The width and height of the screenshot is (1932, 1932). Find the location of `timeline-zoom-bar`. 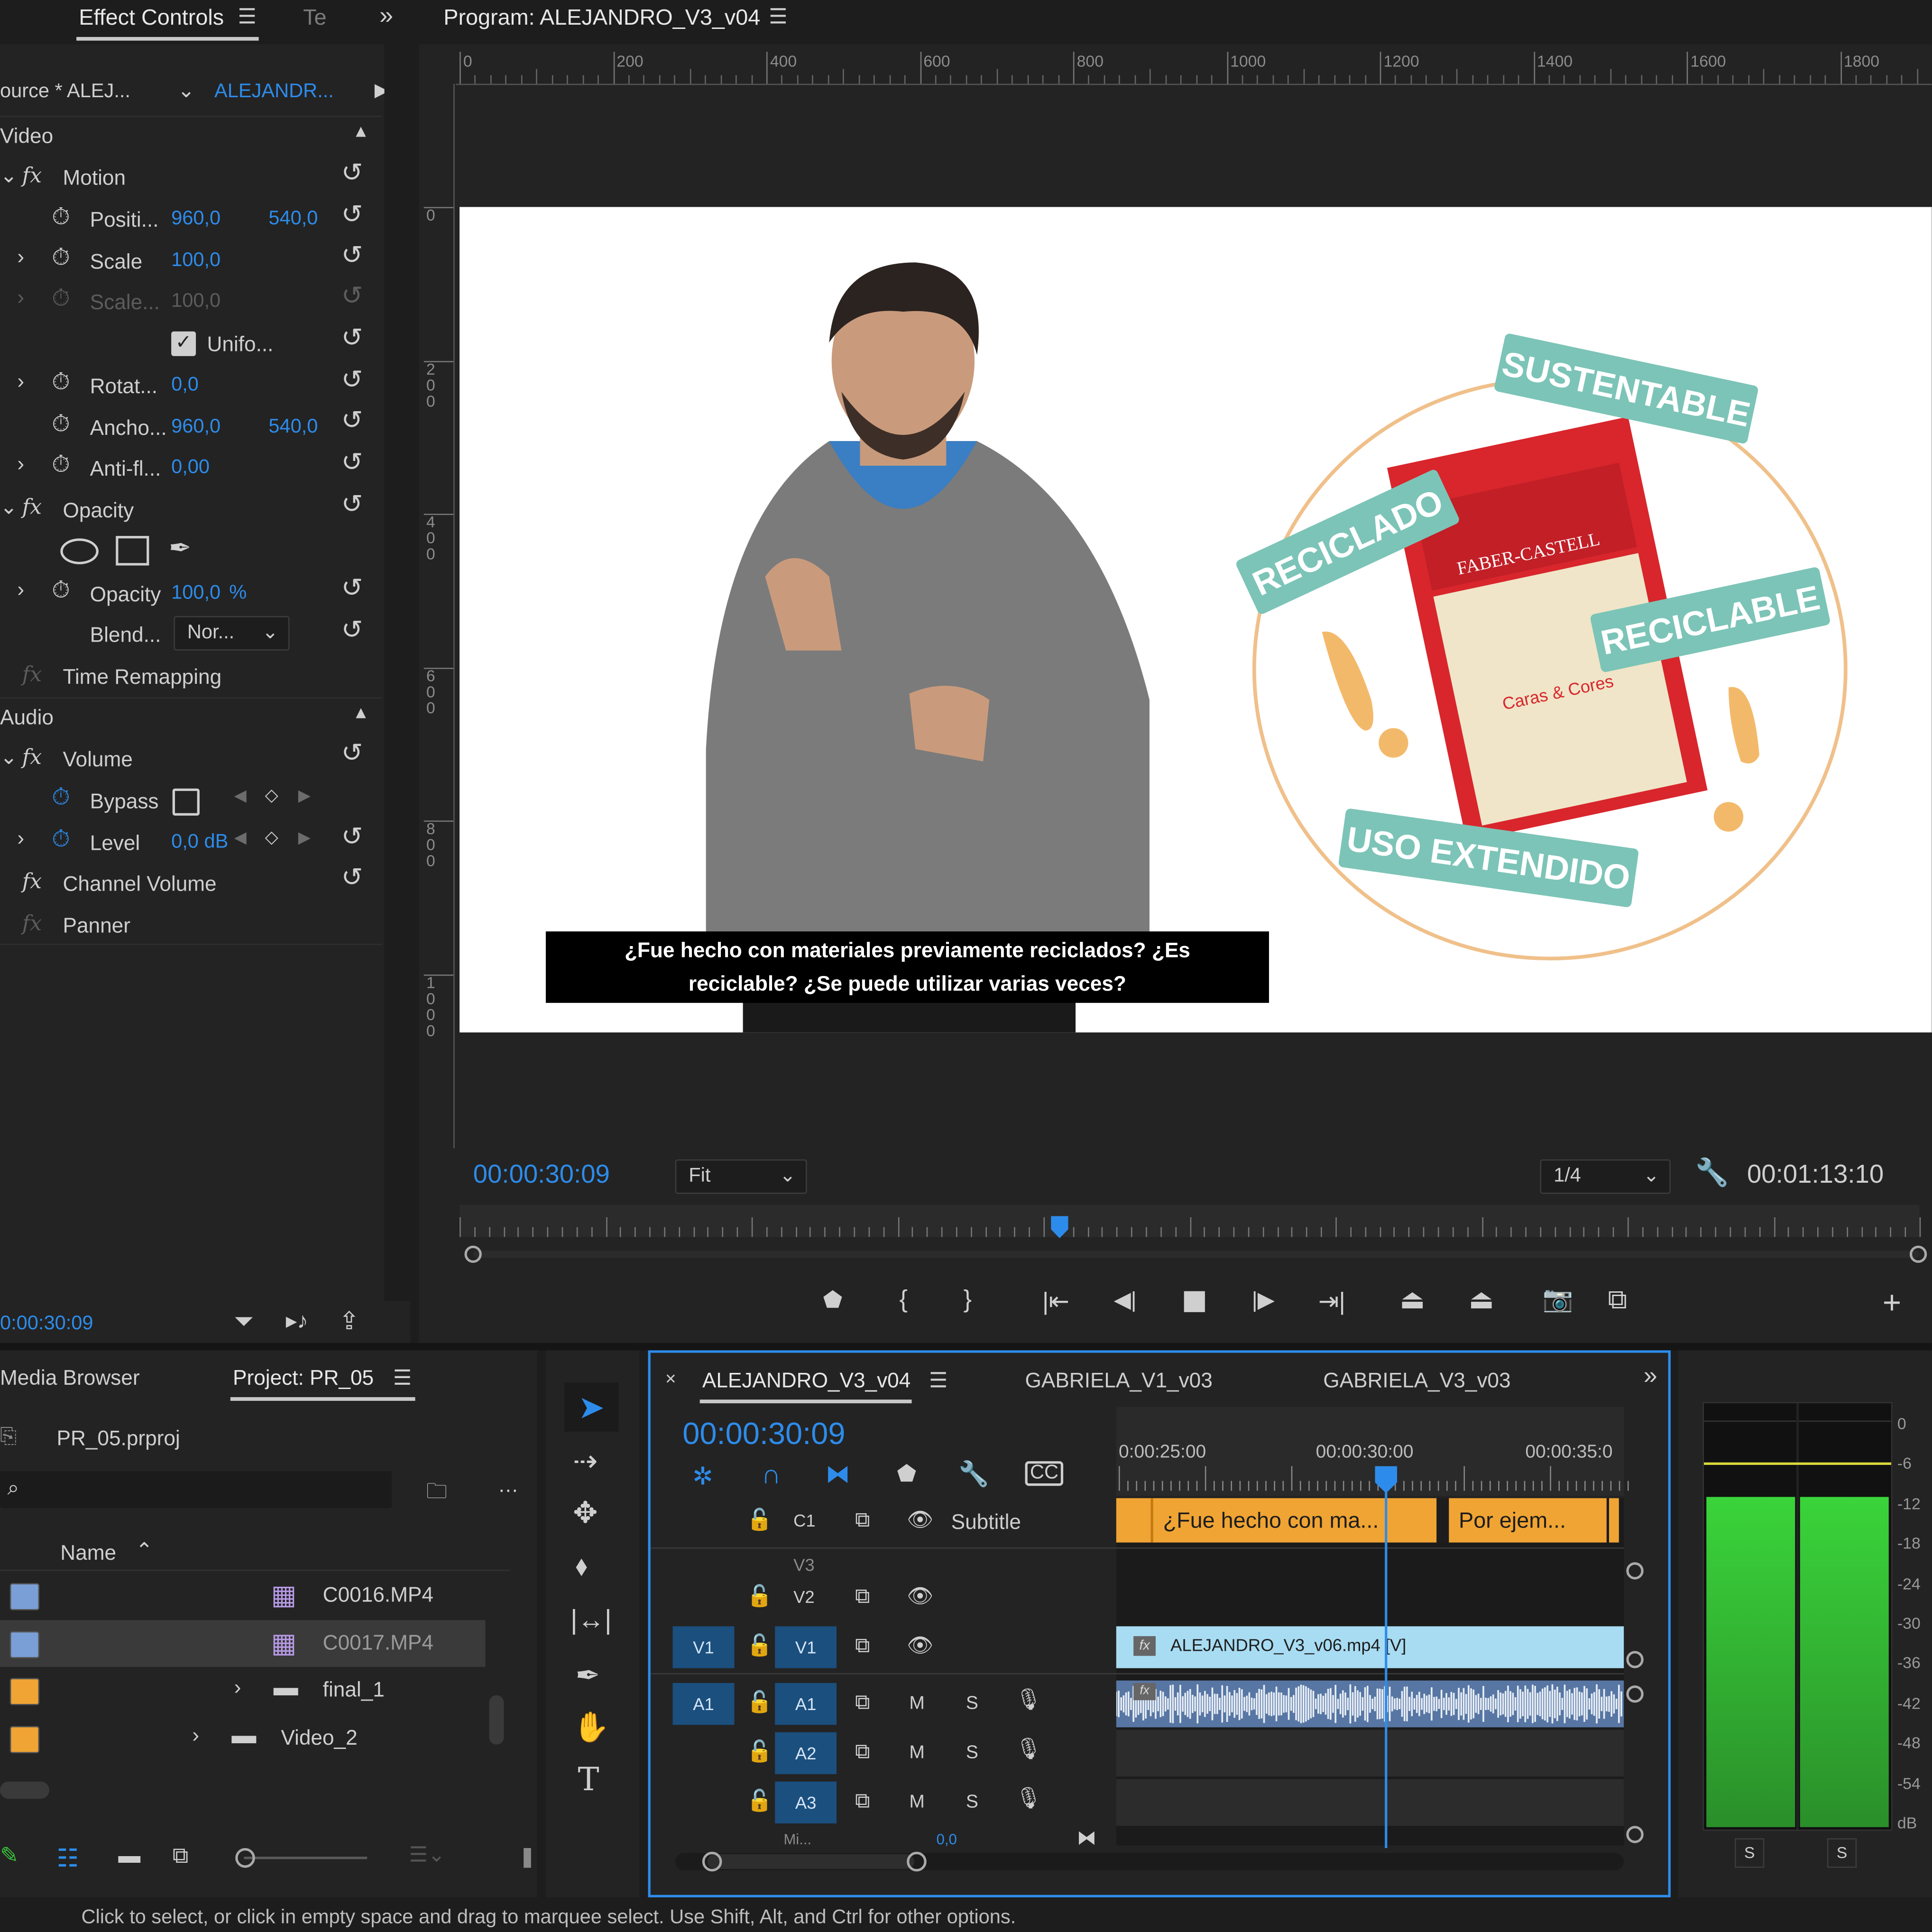

timeline-zoom-bar is located at coordinates (810, 1861).